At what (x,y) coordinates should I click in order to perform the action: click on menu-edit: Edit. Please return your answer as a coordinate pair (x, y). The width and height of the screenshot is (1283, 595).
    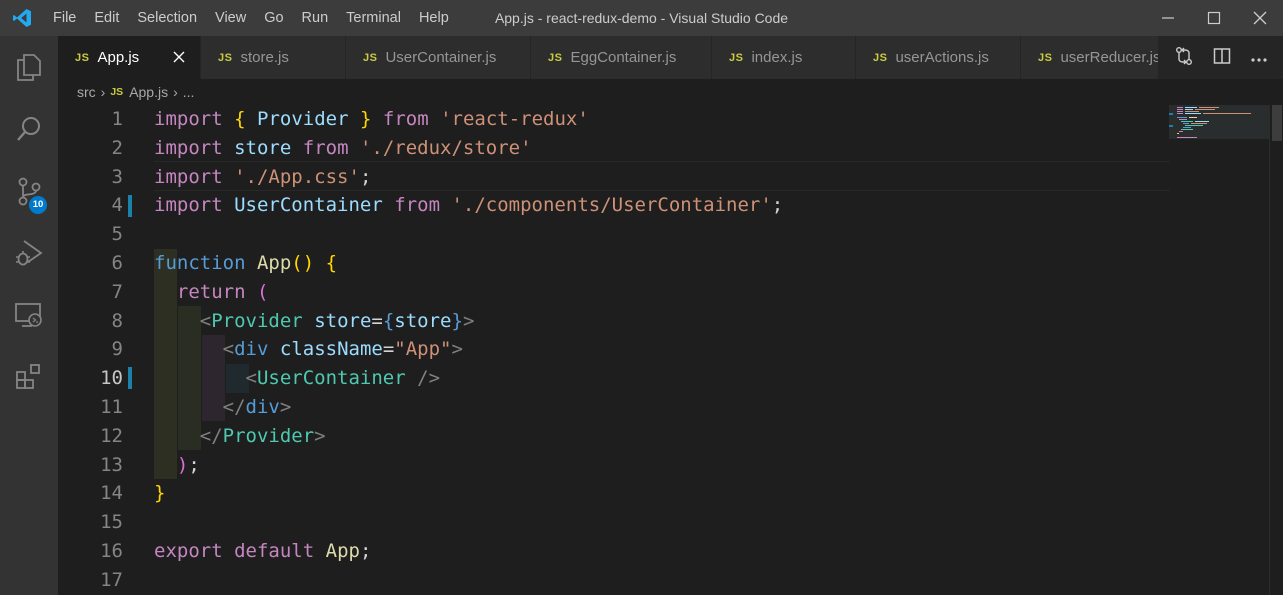
    Looking at the image, I should click on (106, 18).